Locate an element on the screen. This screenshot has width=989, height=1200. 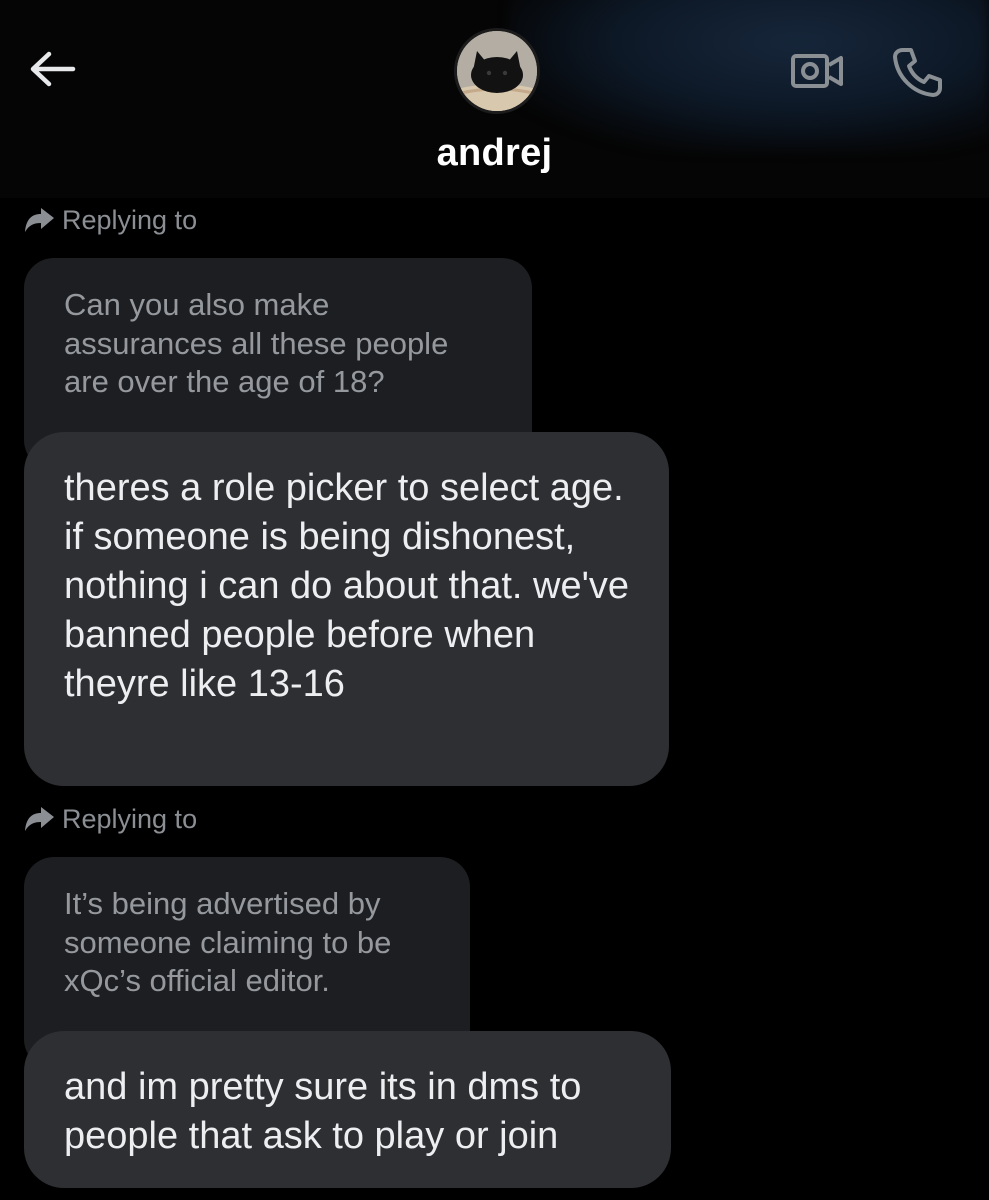
voice-call-button is located at coordinates (917, 72).